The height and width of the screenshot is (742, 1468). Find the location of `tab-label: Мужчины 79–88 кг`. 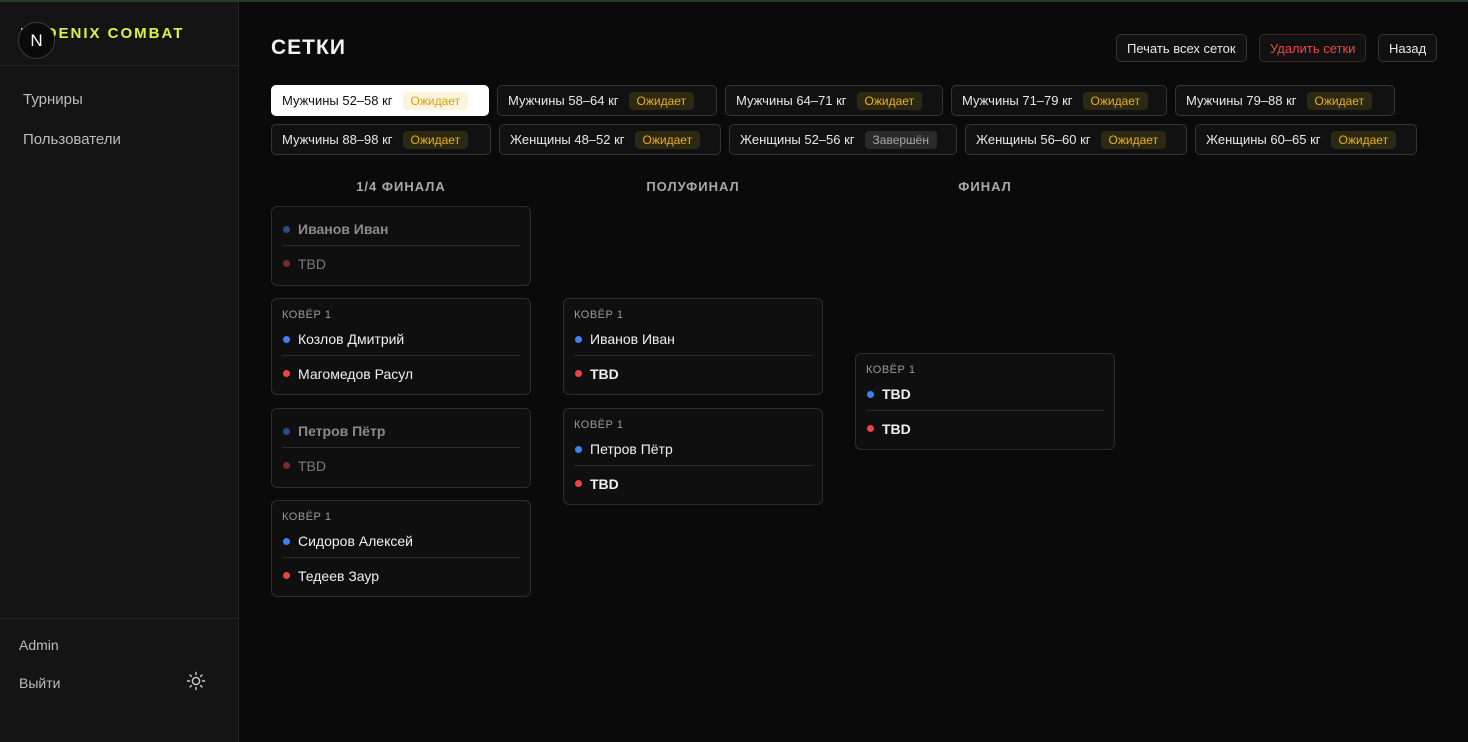

tab-label: Мужчины 79–88 кг is located at coordinates (1241, 100).